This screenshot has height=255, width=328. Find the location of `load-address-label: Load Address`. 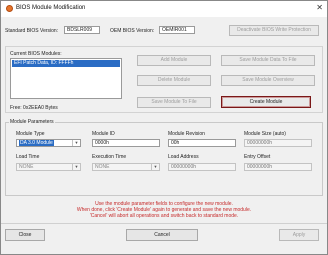

load-address-label: Load Address is located at coordinates (183, 157).